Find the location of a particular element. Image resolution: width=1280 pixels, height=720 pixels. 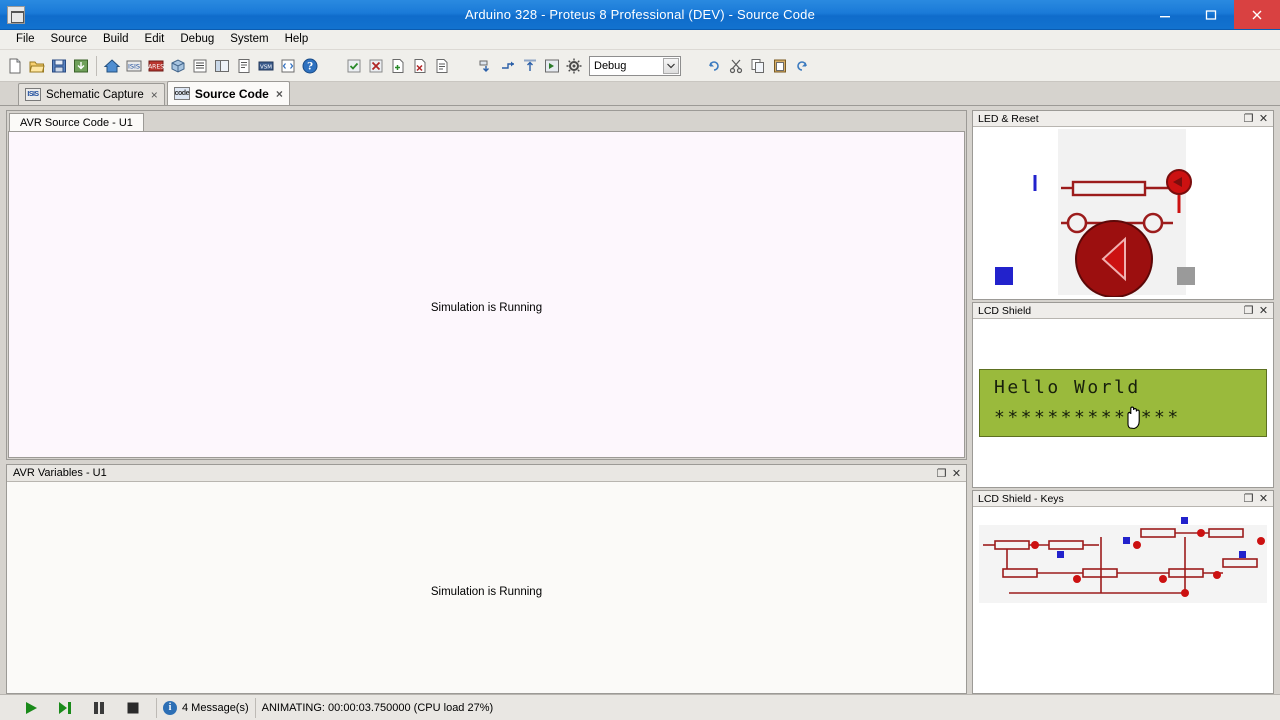

vsm-studio-icon: VSM is located at coordinates (266, 66).